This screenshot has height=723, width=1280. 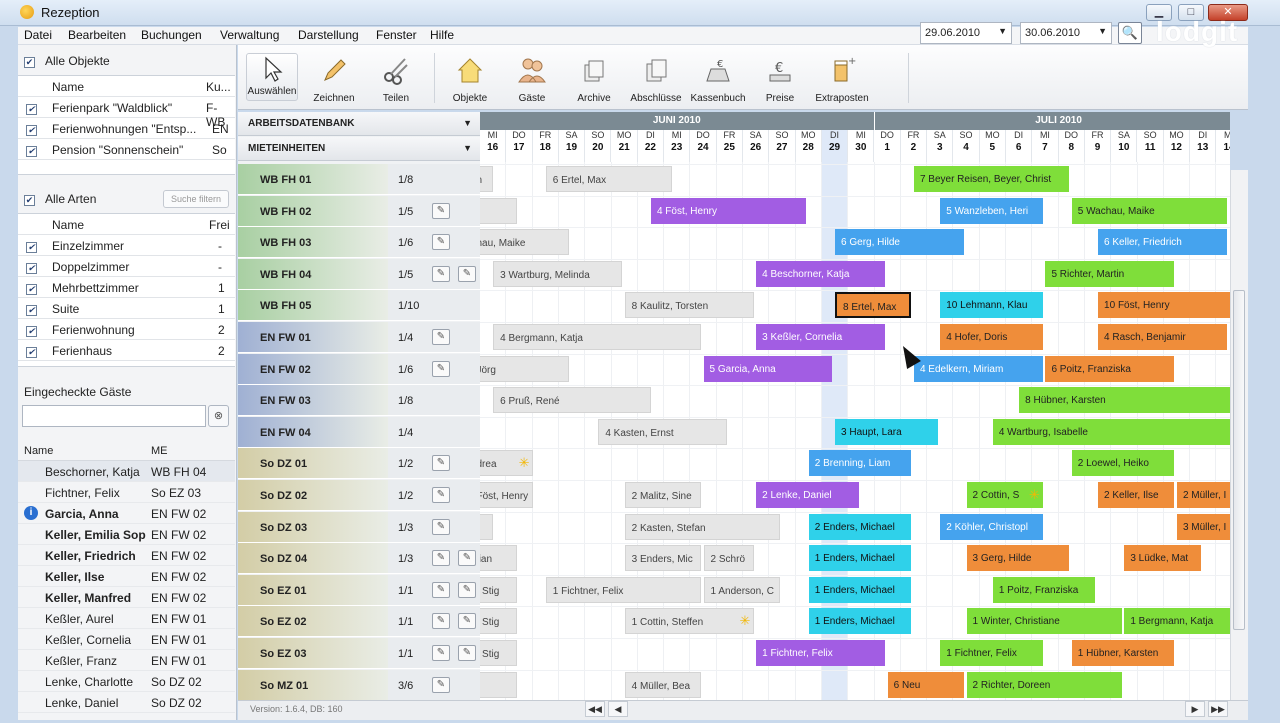 What do you see at coordinates (126, 534) in the screenshot?
I see `guest-row: Keller, Emilia Sop EN FW 02` at bounding box center [126, 534].